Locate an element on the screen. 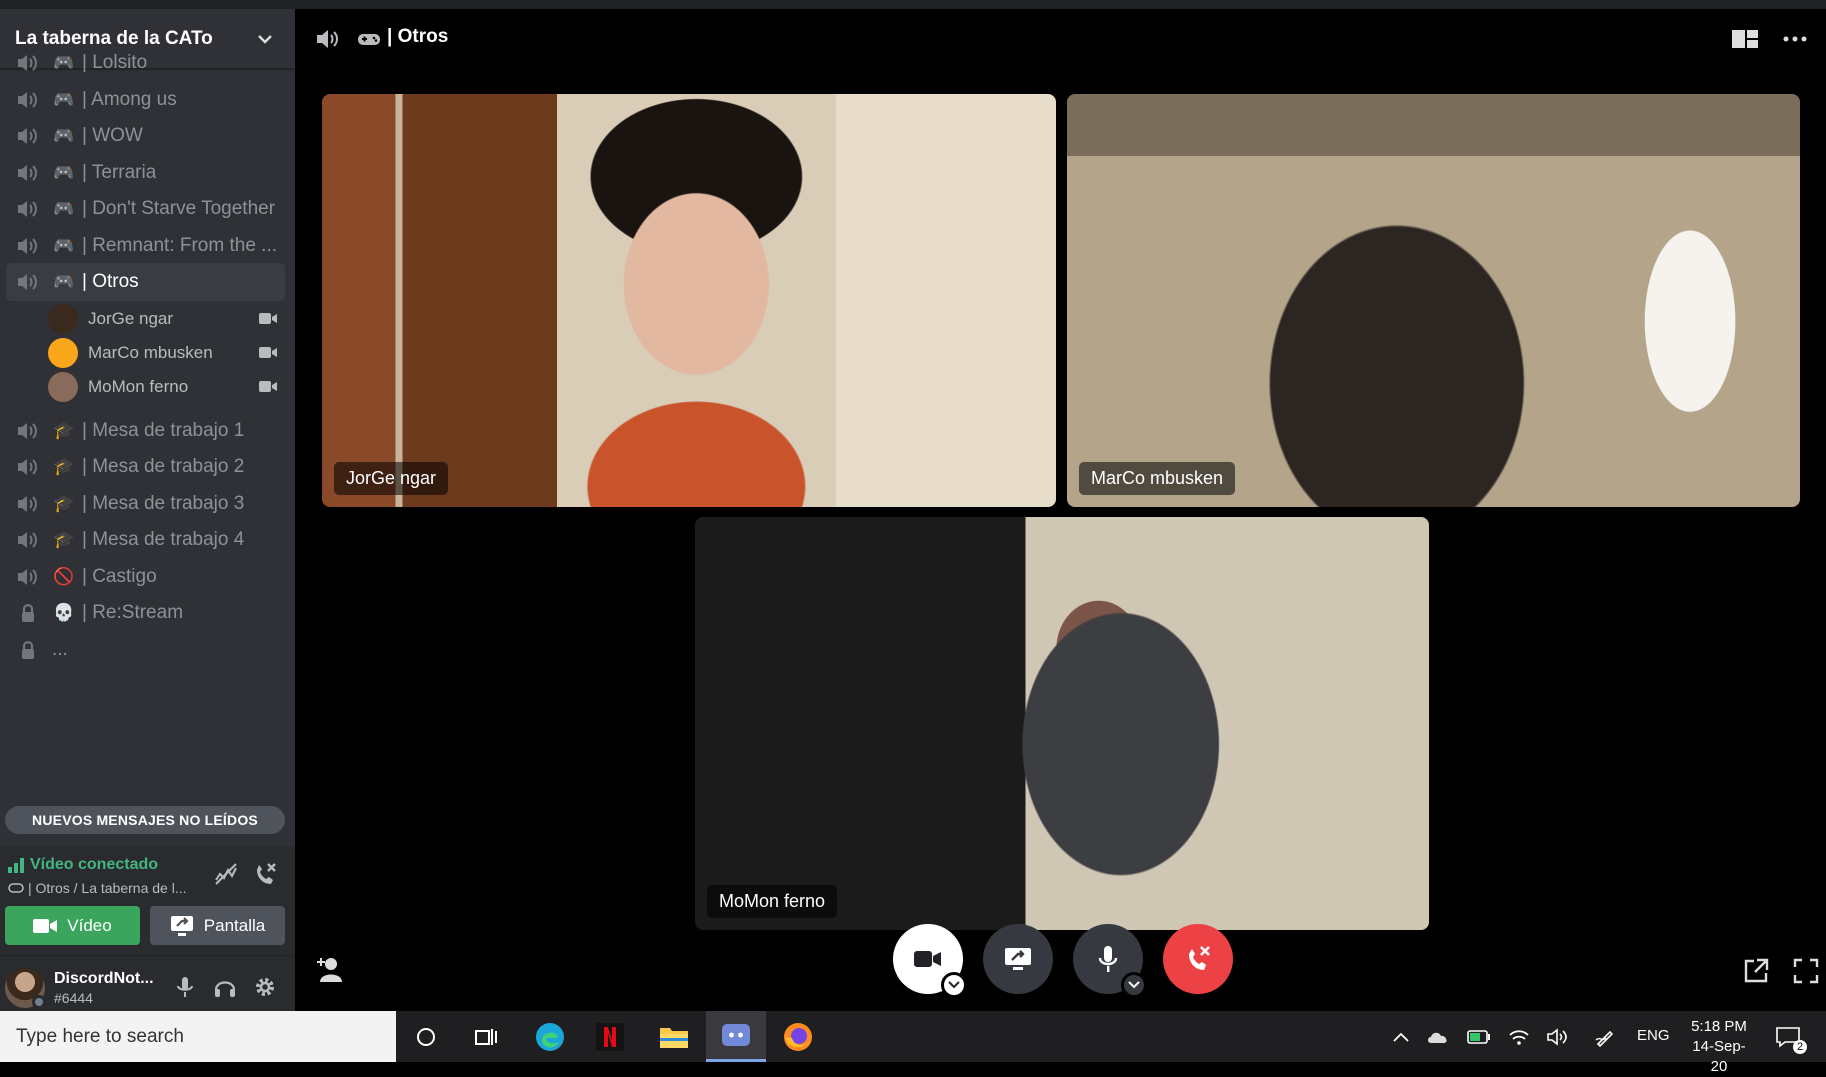 The image size is (1826, 1077). unread-messages-banner: NUEVOS MENSAJES NO LEÍDOS is located at coordinates (145, 820).